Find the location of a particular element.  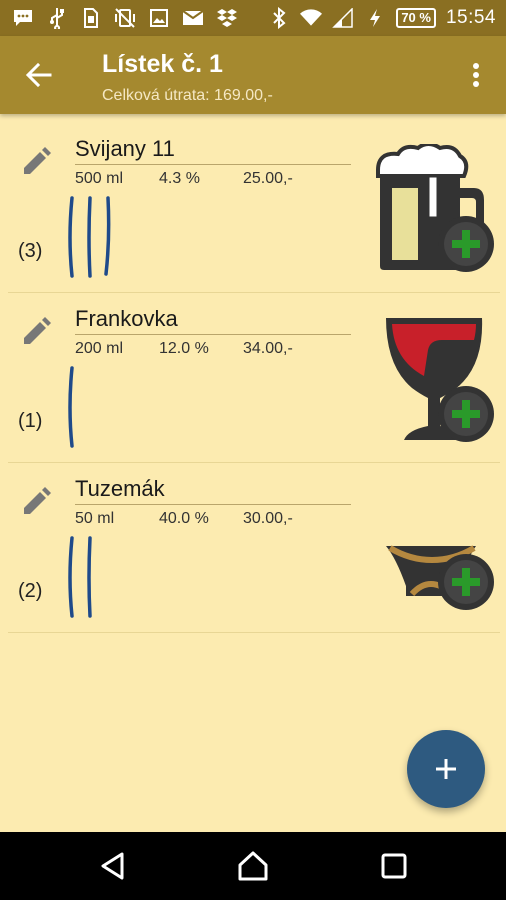

add-wine-button is located at coordinates (434, 379).